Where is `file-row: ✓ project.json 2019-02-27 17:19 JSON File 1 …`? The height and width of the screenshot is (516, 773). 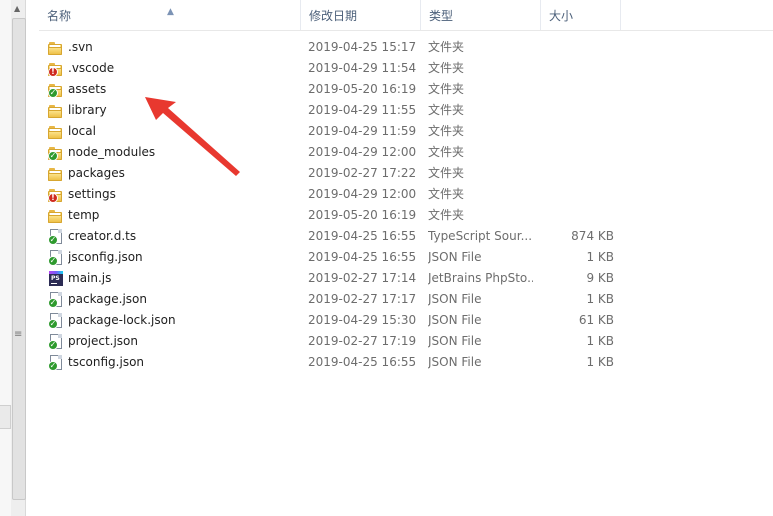
file-row: ✓ project.json 2019-02-27 17:19 JSON File 1 … is located at coordinates (335, 341).